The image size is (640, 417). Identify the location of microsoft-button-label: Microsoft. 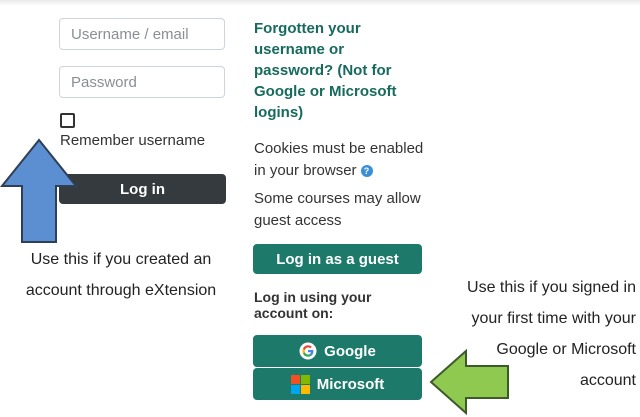
(350, 384).